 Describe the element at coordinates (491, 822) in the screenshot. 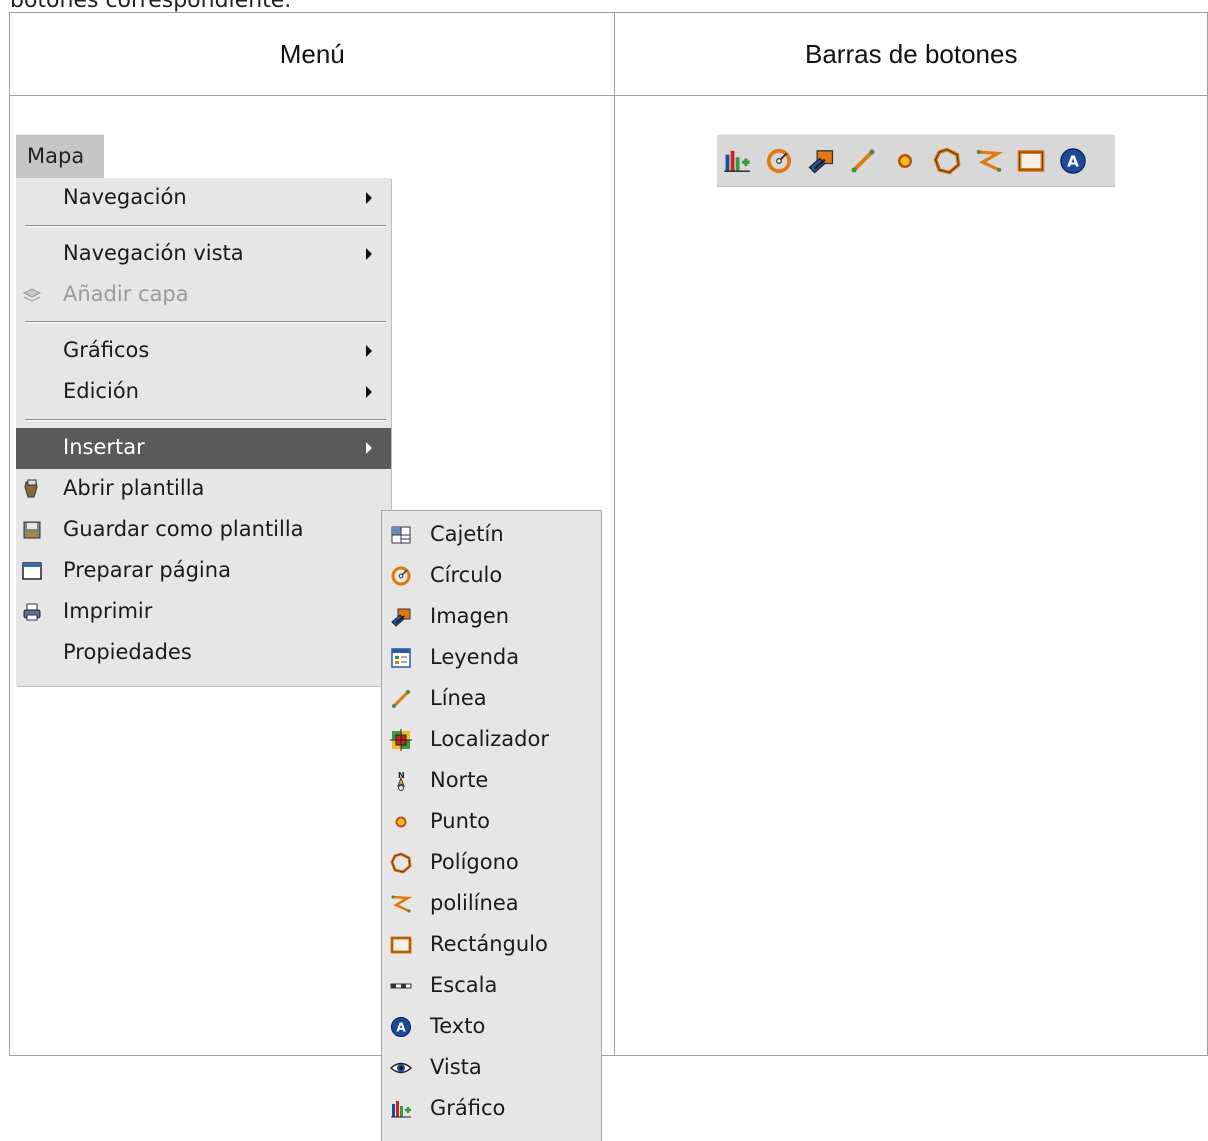

I see `submenu-item-punto: Punto` at that location.